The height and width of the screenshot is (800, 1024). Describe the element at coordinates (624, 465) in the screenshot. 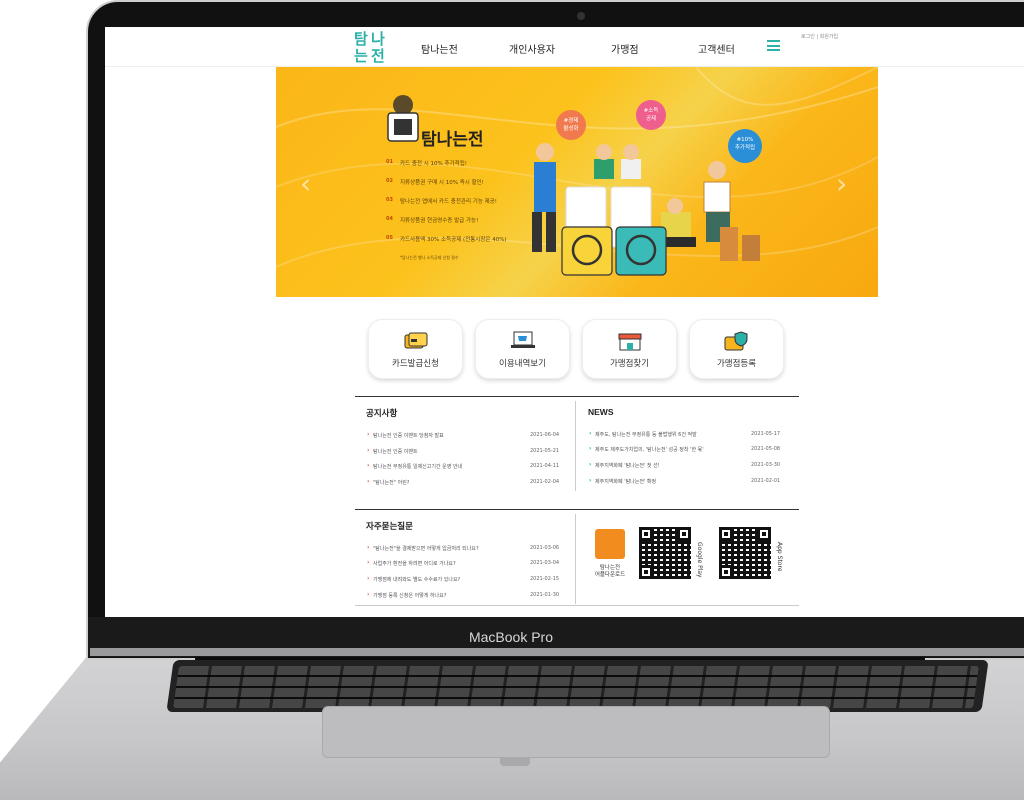

I see `row-text: 제주지역화폐 '탐나는전' 첫 선!` at that location.